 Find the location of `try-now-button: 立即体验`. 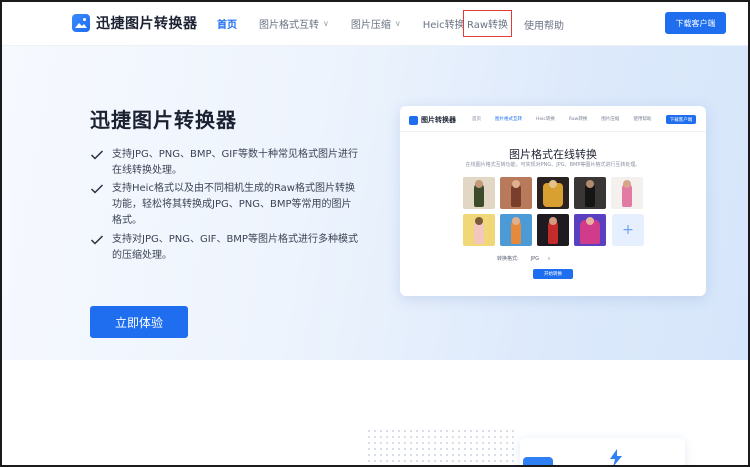

try-now-button: 立即体验 is located at coordinates (139, 322).